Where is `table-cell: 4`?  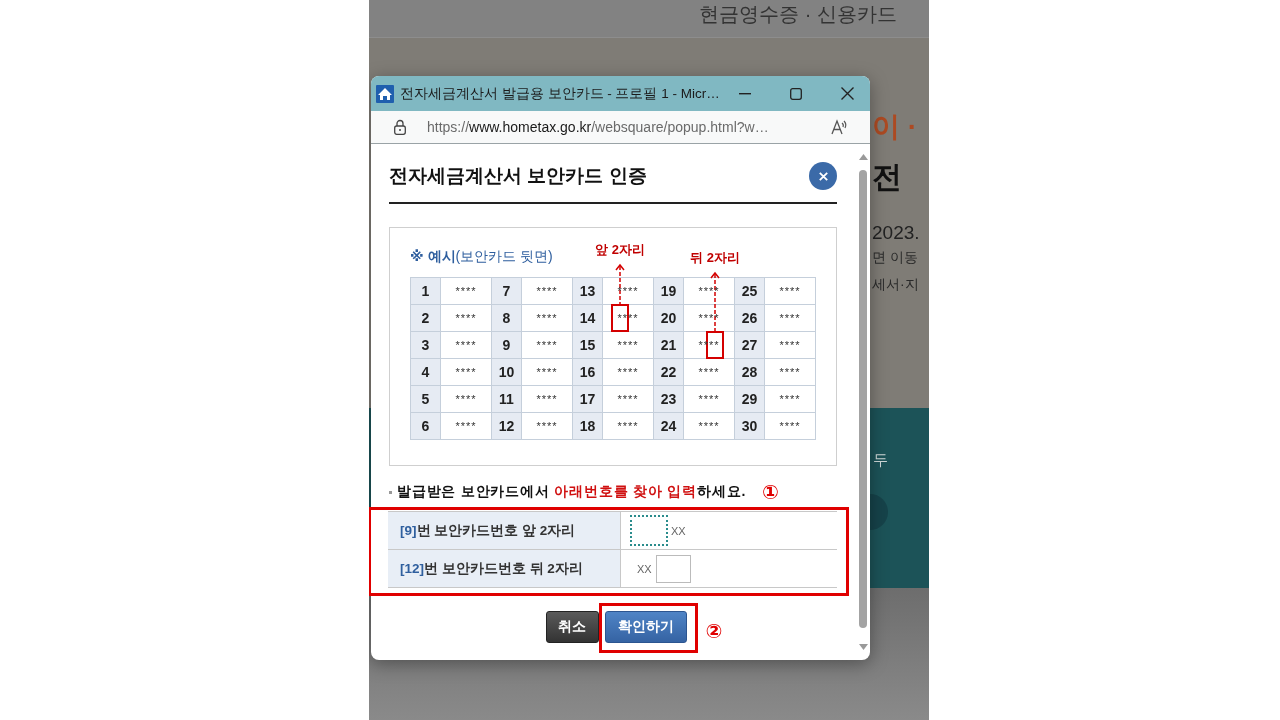 table-cell: 4 is located at coordinates (425, 372).